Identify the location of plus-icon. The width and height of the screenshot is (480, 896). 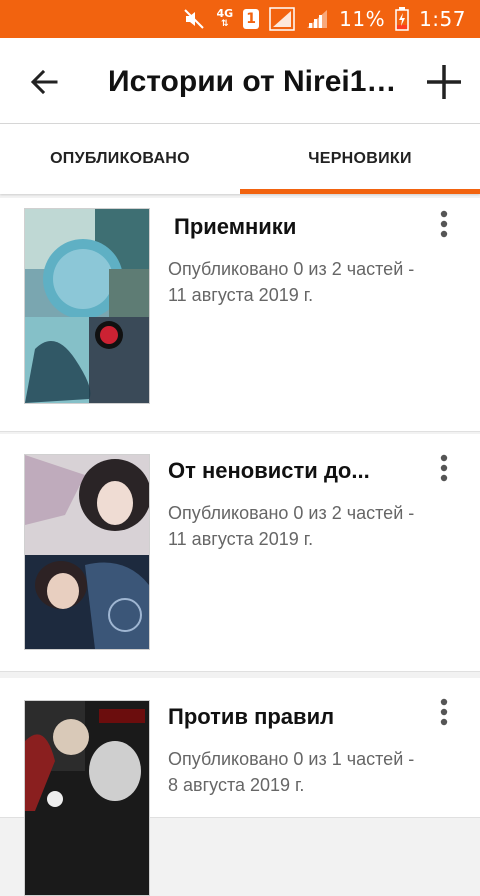
(444, 82).